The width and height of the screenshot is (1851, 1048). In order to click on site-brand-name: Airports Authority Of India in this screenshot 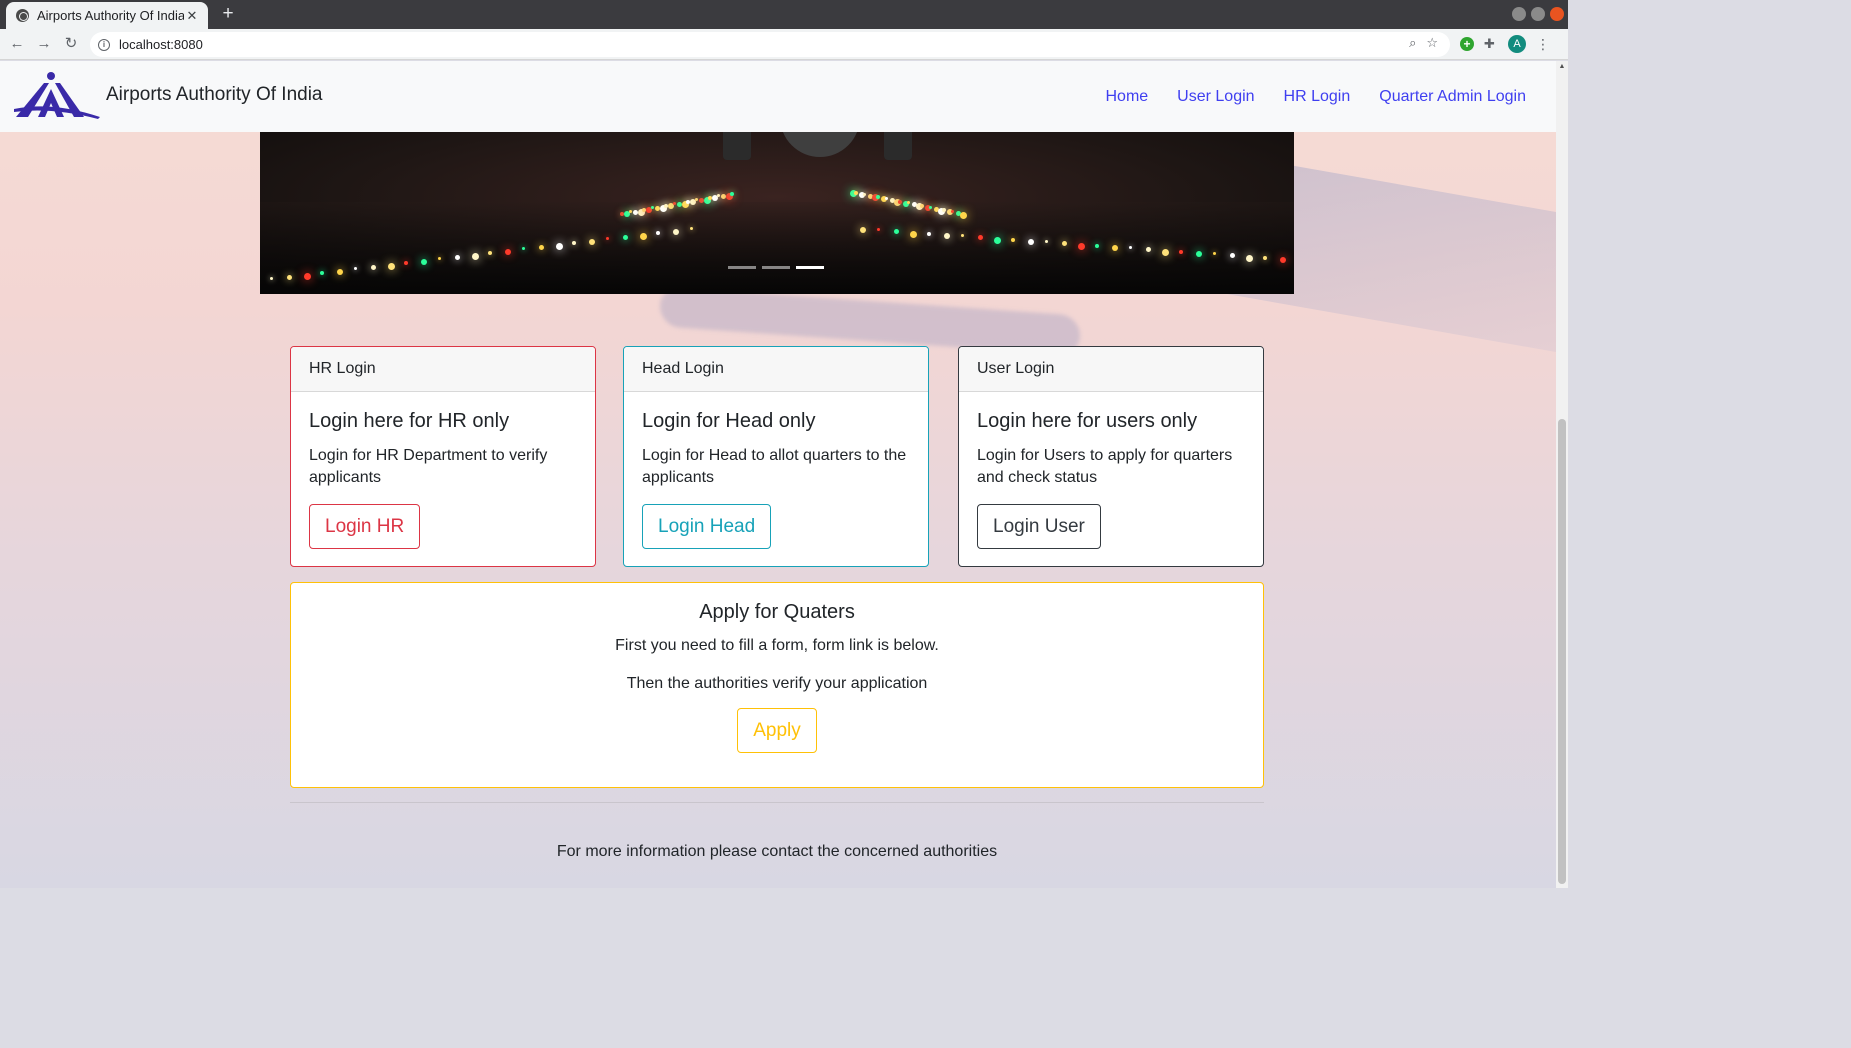, I will do `click(214, 95)`.